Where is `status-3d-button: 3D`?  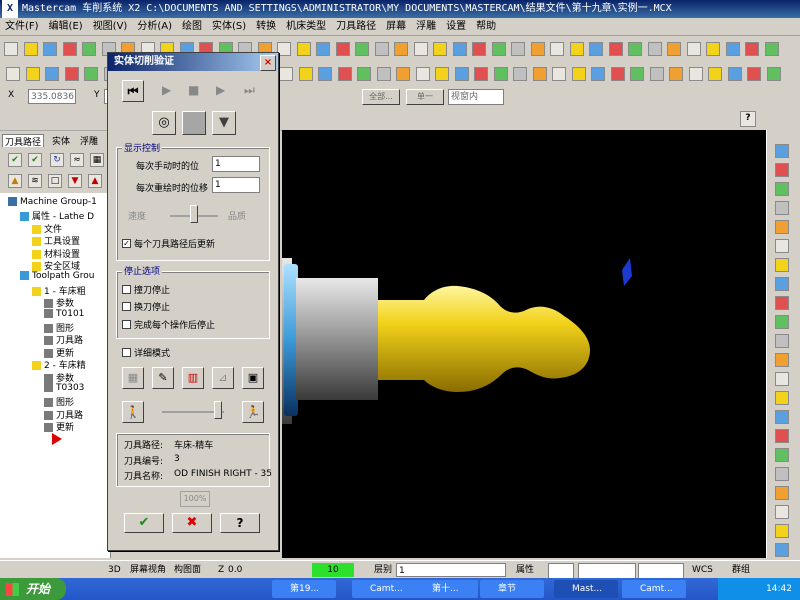
status-3d-button: 3D is located at coordinates (114, 570).